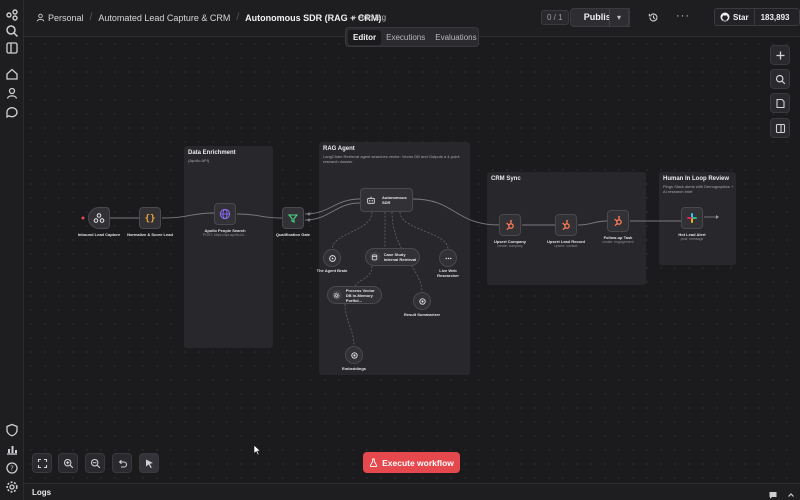  Describe the element at coordinates (12, 449) in the screenshot. I see `chart-icon` at that location.